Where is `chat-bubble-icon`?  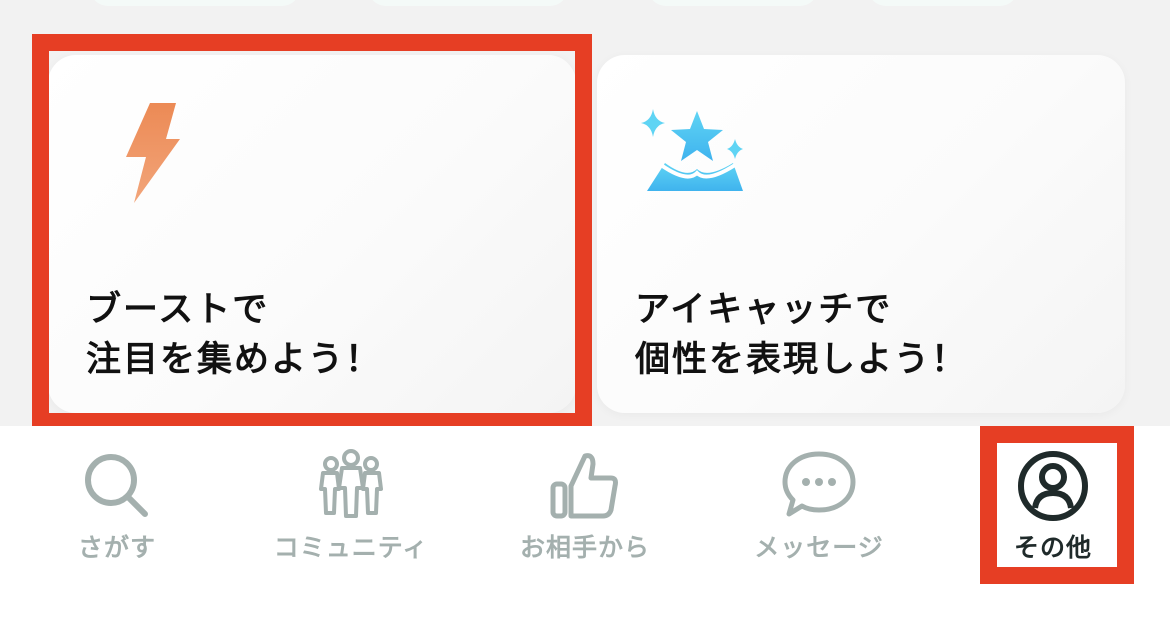
chat-bubble-icon is located at coordinates (819, 486).